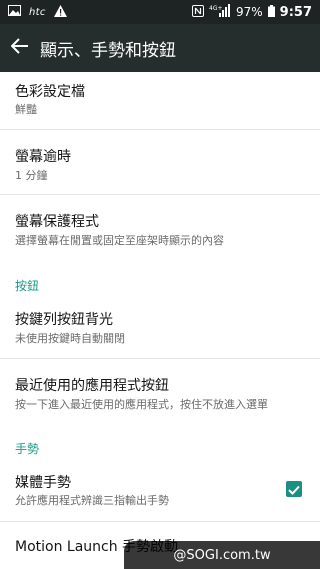 This screenshot has height=569, width=320. What do you see at coordinates (37, 12) in the screenshot?
I see `htc-logo: htc` at bounding box center [37, 12].